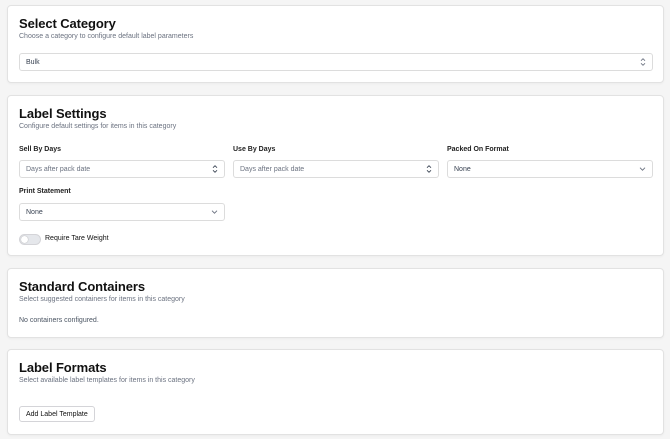 This screenshot has height=439, width=670. Describe the element at coordinates (45, 191) in the screenshot. I see `print-statement-label: Print Statement` at that location.